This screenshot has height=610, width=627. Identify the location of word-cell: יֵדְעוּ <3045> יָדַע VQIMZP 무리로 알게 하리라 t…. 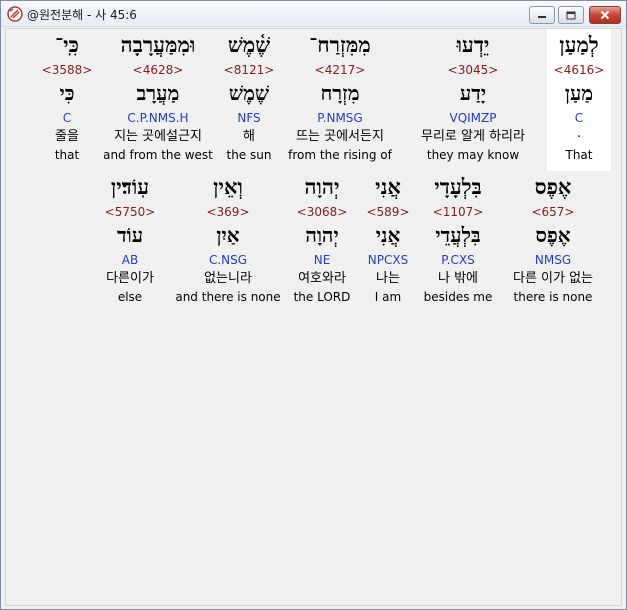
(473, 99).